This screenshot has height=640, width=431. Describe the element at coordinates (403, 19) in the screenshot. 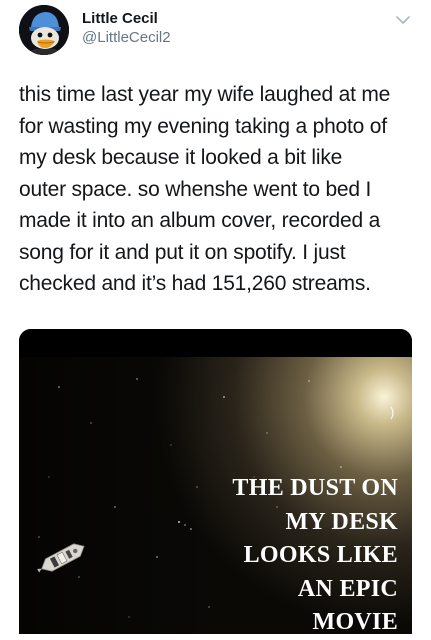

I see `chevron-down-icon` at that location.